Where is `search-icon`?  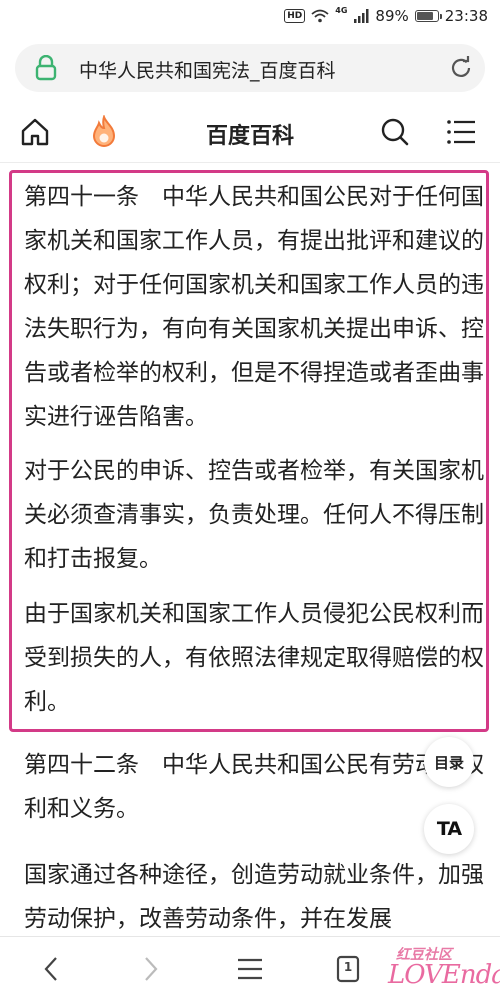 search-icon is located at coordinates (395, 132).